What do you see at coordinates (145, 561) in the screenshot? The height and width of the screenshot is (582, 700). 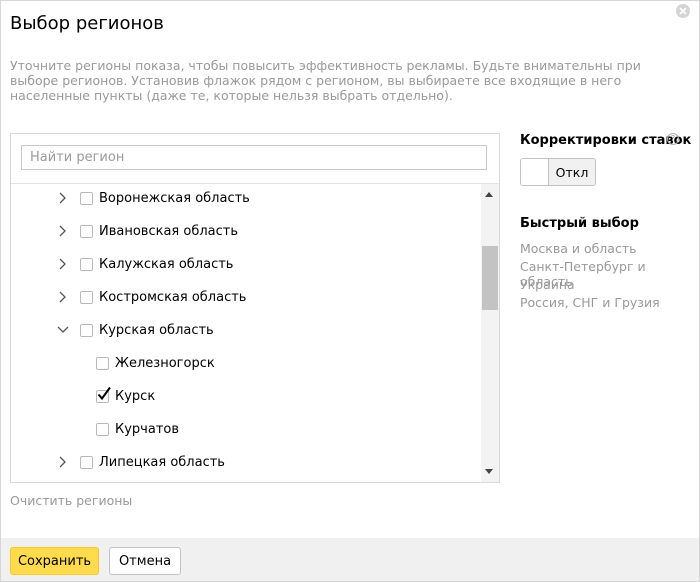 I see `cancel-button: Отмена` at bounding box center [145, 561].